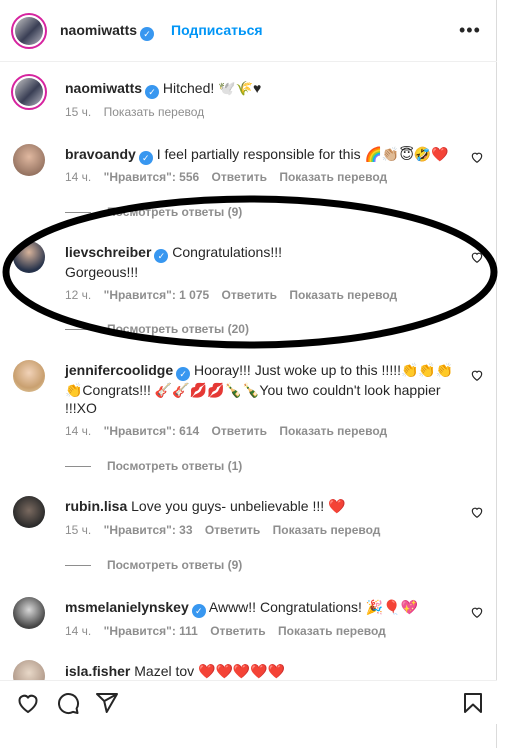 This screenshot has height=748, width=506. I want to click on more-icon: •••, so click(470, 30).